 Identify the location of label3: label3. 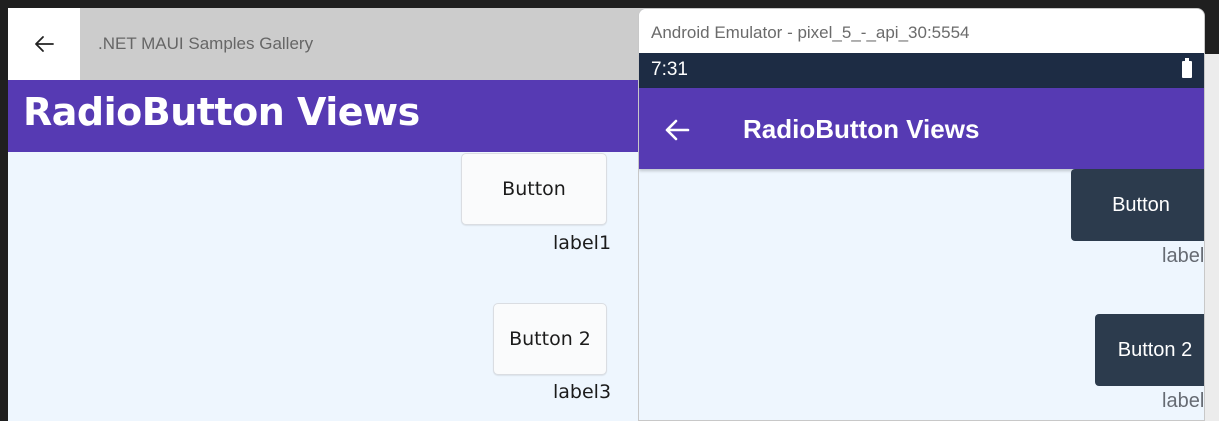
(582, 392).